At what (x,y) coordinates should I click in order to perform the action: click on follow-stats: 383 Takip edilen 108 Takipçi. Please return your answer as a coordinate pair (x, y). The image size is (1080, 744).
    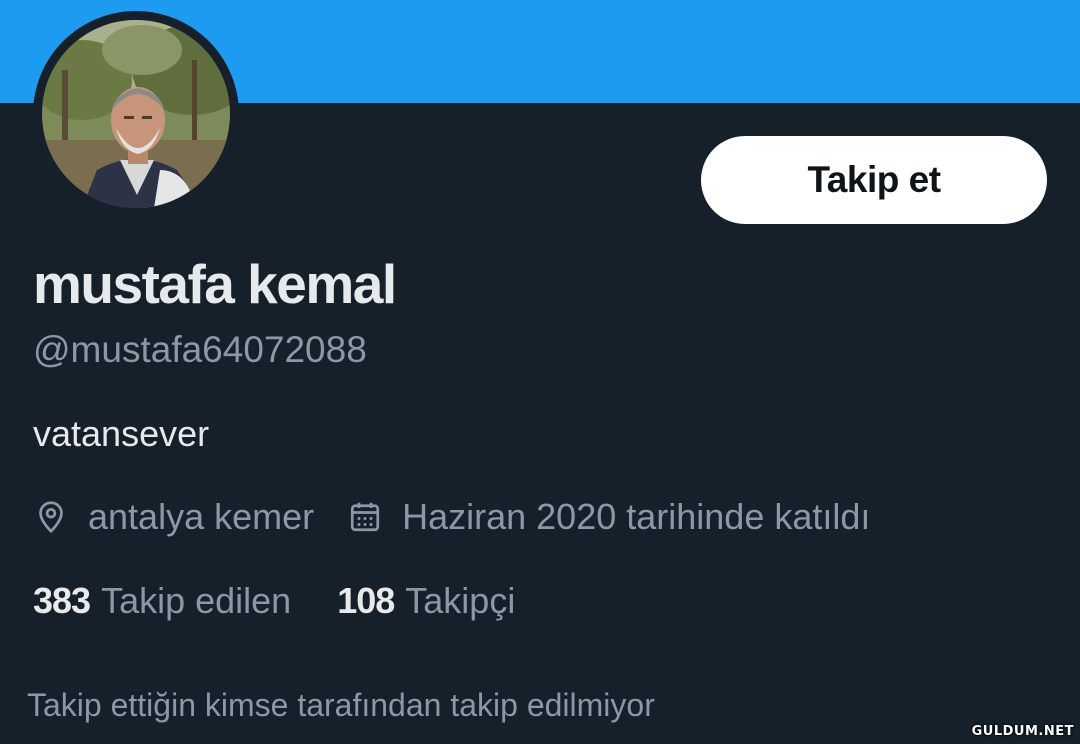
    Looking at the image, I should click on (274, 601).